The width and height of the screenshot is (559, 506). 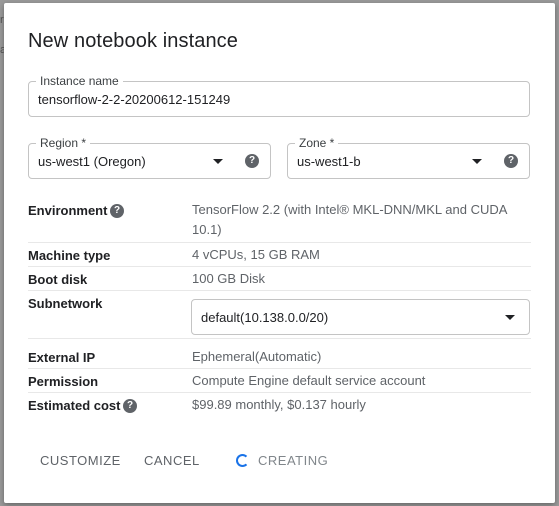 What do you see at coordinates (309, 380) in the screenshot?
I see `permission-value: Compute Engine default service account` at bounding box center [309, 380].